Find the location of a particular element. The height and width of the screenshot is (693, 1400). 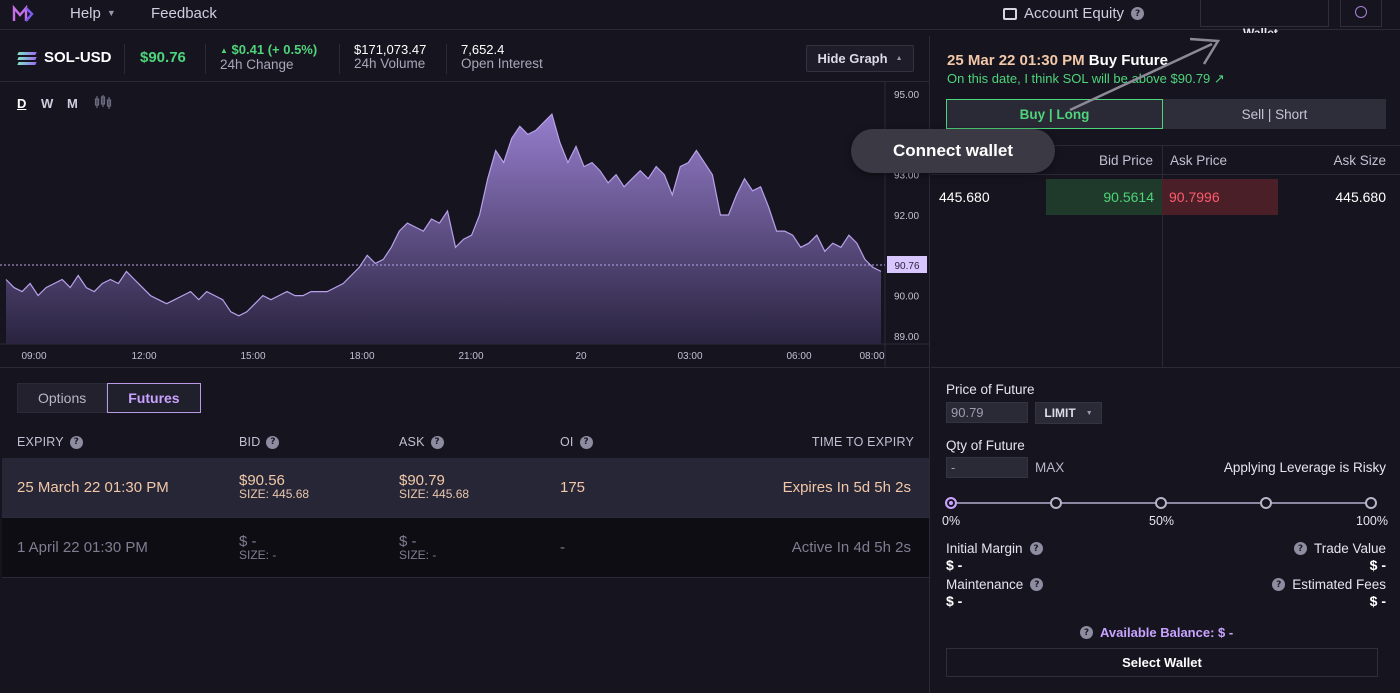

tab-futures: Futures is located at coordinates (154, 398).